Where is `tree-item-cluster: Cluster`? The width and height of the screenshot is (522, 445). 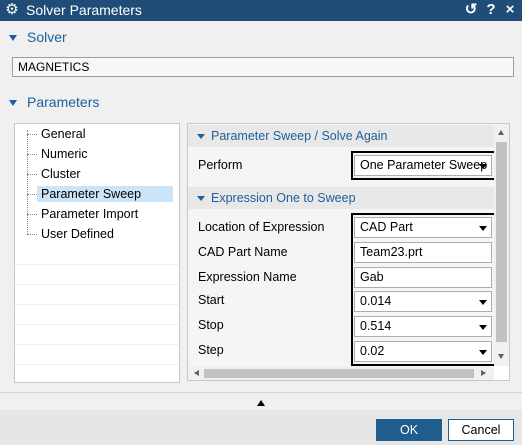
tree-item-cluster: Cluster is located at coordinates (97, 174).